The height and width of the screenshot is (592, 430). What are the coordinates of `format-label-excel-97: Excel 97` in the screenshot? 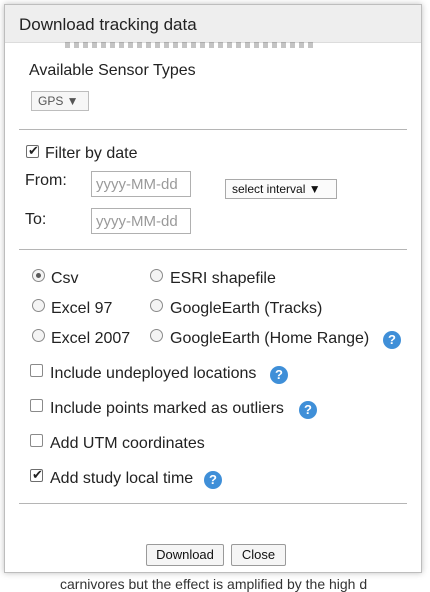 It's located at (82, 308).